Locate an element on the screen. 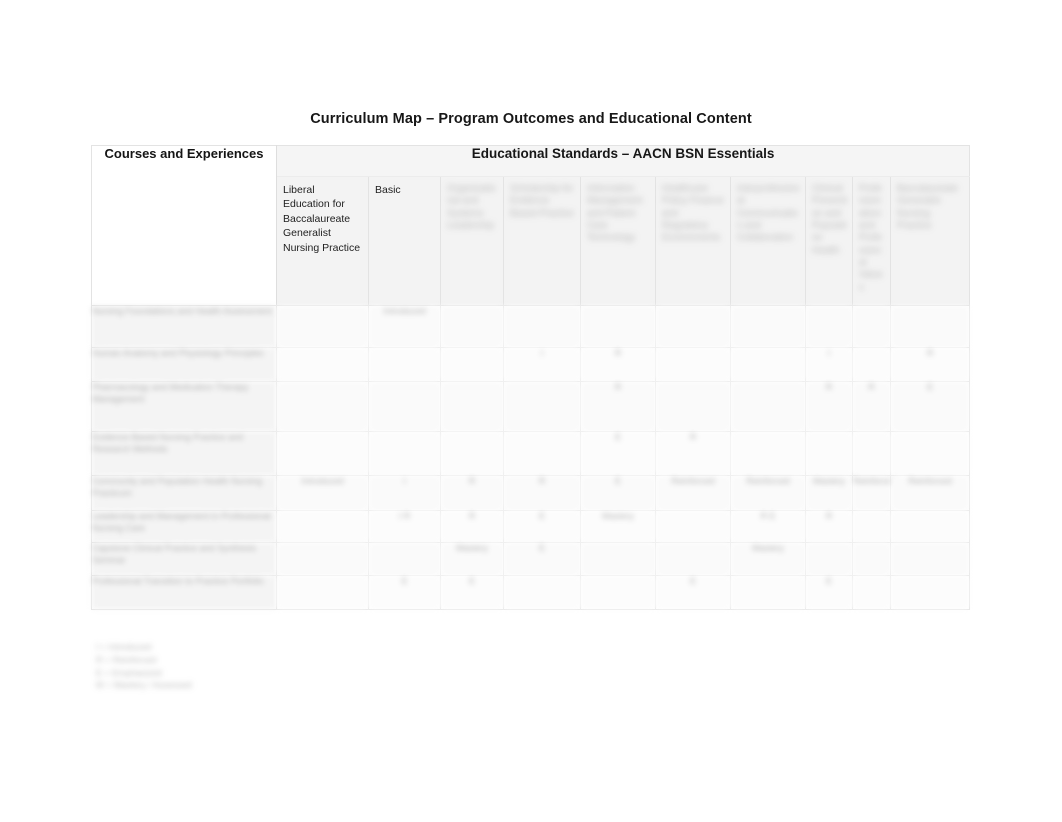 The width and height of the screenshot is (1062, 822). legend-line: E = Emphasized is located at coordinates (129, 672).